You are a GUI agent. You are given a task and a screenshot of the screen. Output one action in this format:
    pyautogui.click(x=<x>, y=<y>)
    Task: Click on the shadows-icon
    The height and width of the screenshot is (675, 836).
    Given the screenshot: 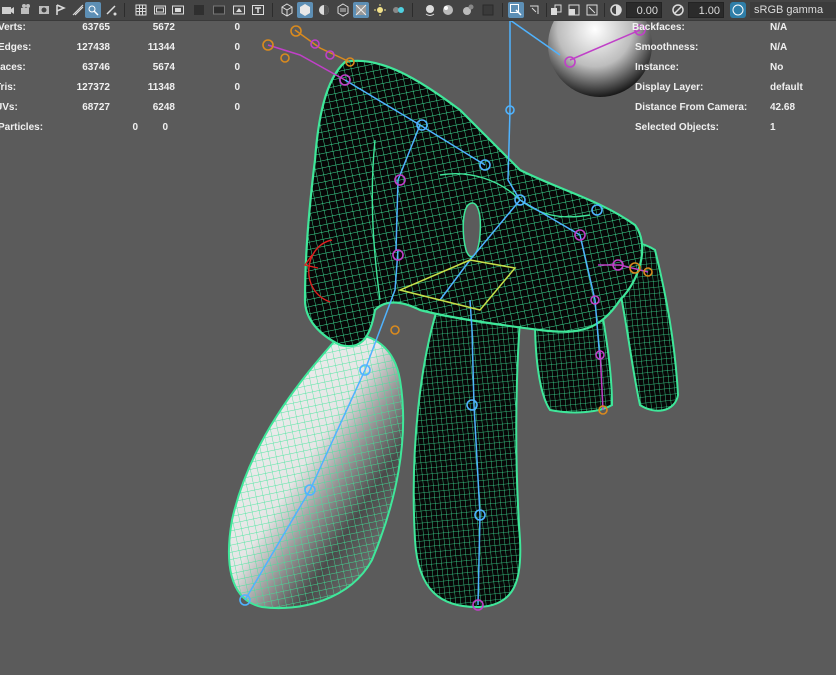 What is the action you would take?
    pyautogui.click(x=324, y=10)
    